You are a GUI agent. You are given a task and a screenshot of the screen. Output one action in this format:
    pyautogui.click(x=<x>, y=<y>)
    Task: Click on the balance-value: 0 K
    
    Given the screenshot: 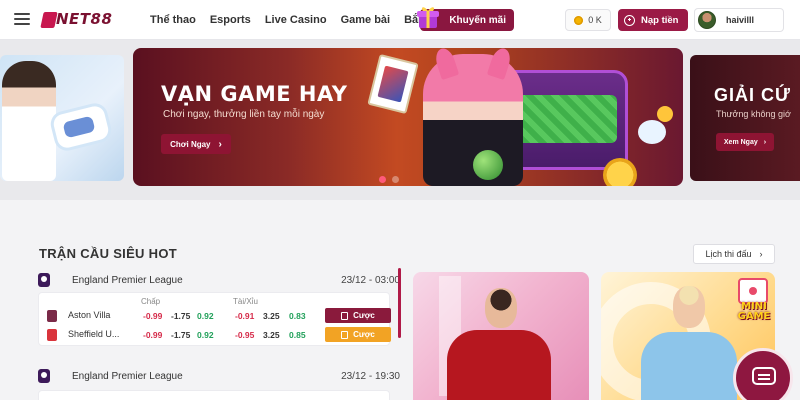 What is the action you would take?
    pyautogui.click(x=595, y=20)
    